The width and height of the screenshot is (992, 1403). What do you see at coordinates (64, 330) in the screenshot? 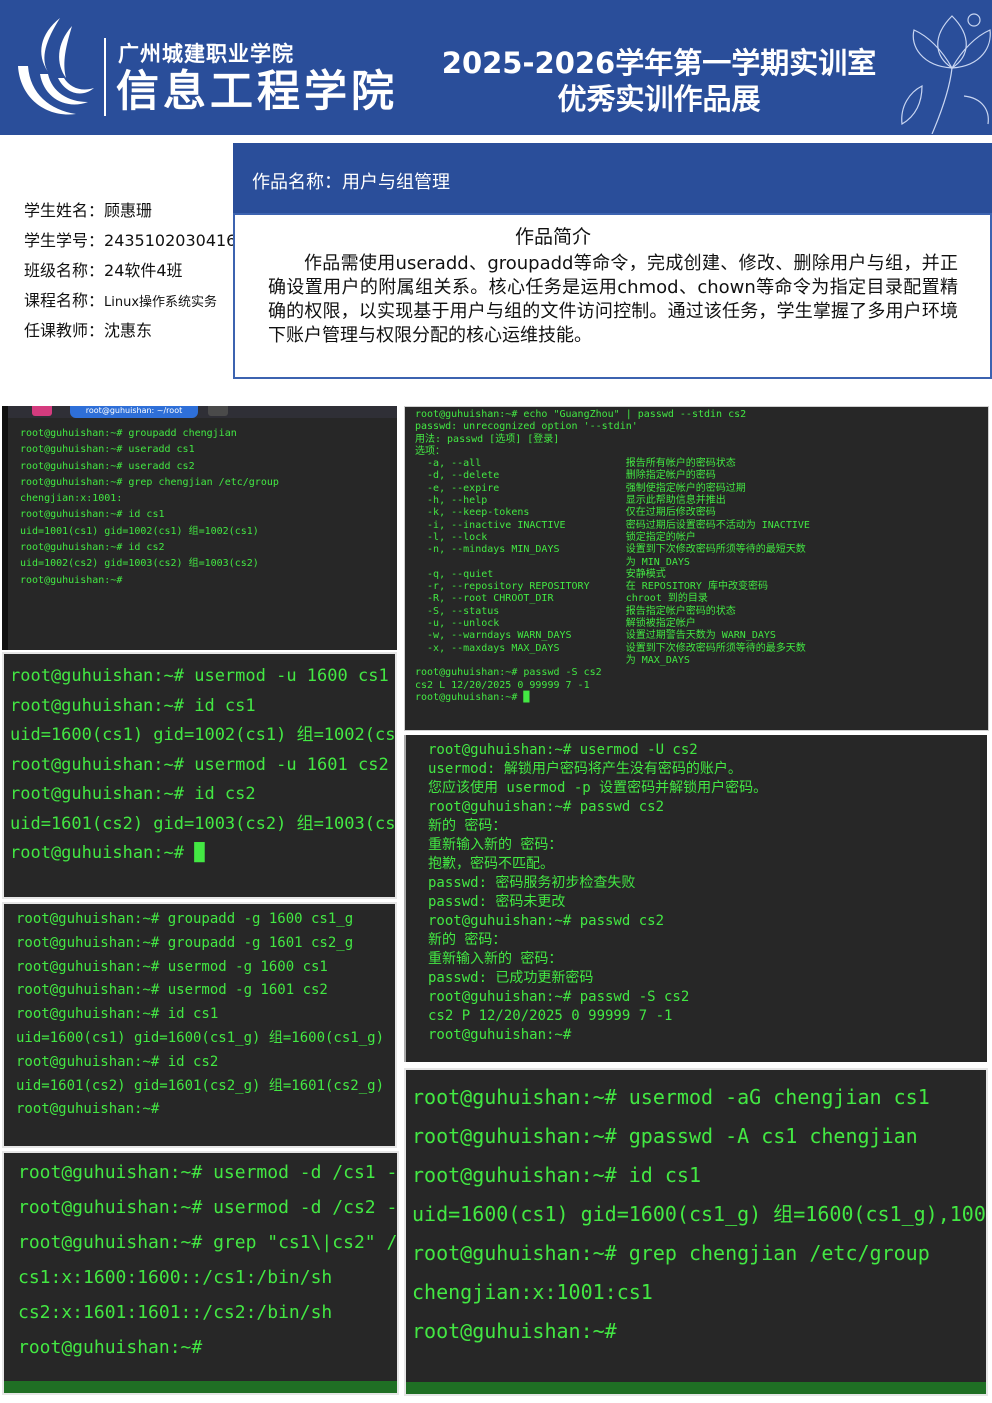
I see `teacher-label: 任课教师：` at bounding box center [64, 330].